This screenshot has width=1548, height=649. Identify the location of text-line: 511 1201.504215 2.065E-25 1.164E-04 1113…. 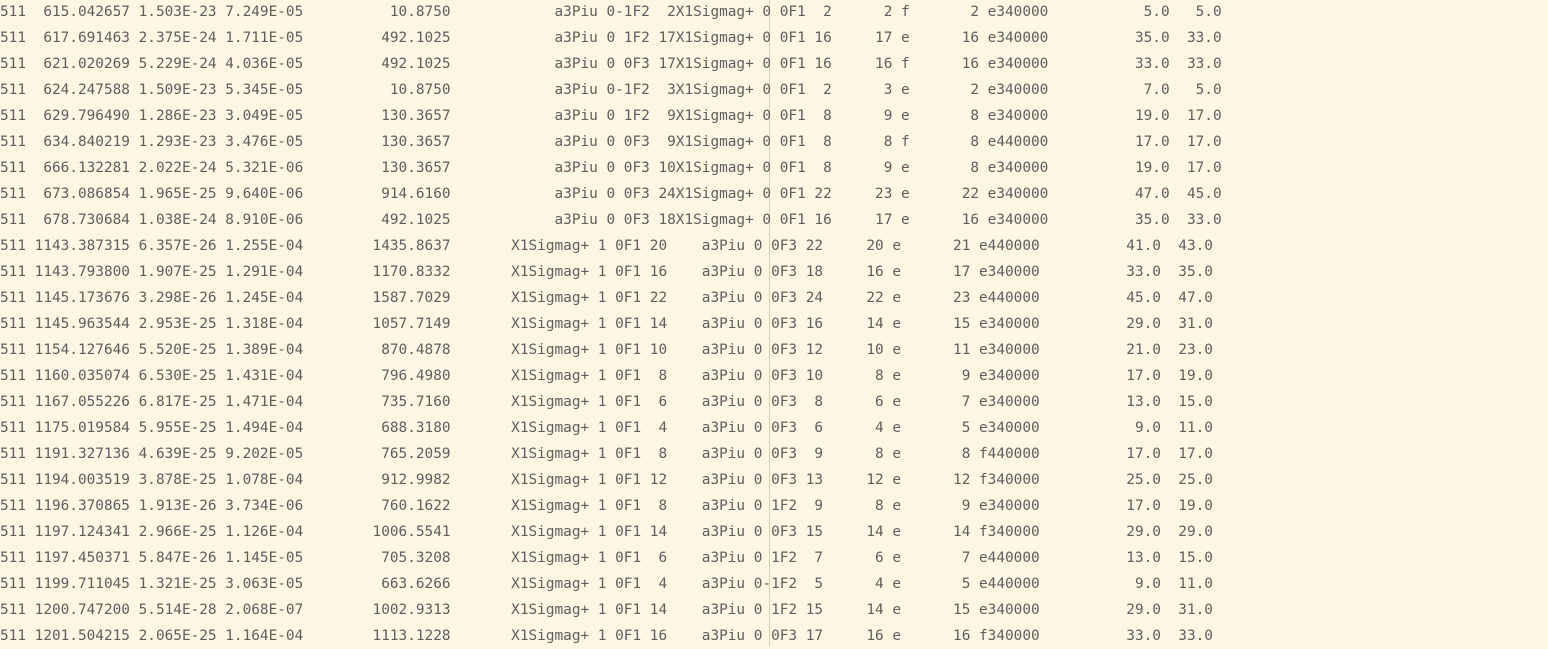
(606, 636).